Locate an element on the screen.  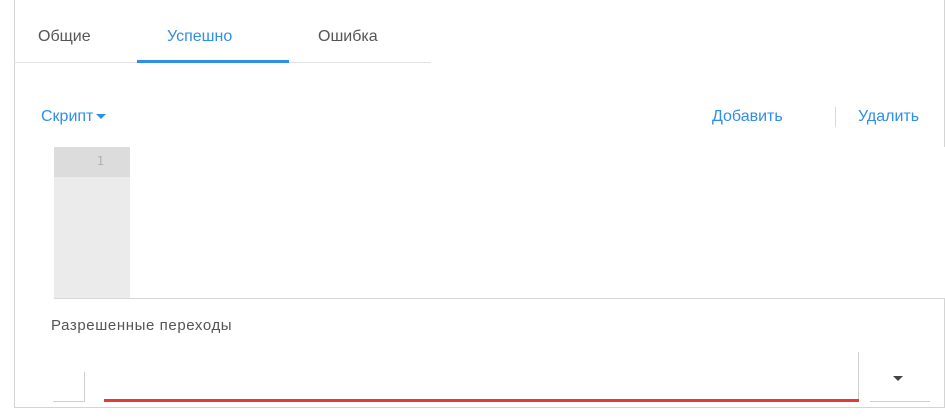
active-tab-indicator is located at coordinates (213, 61).